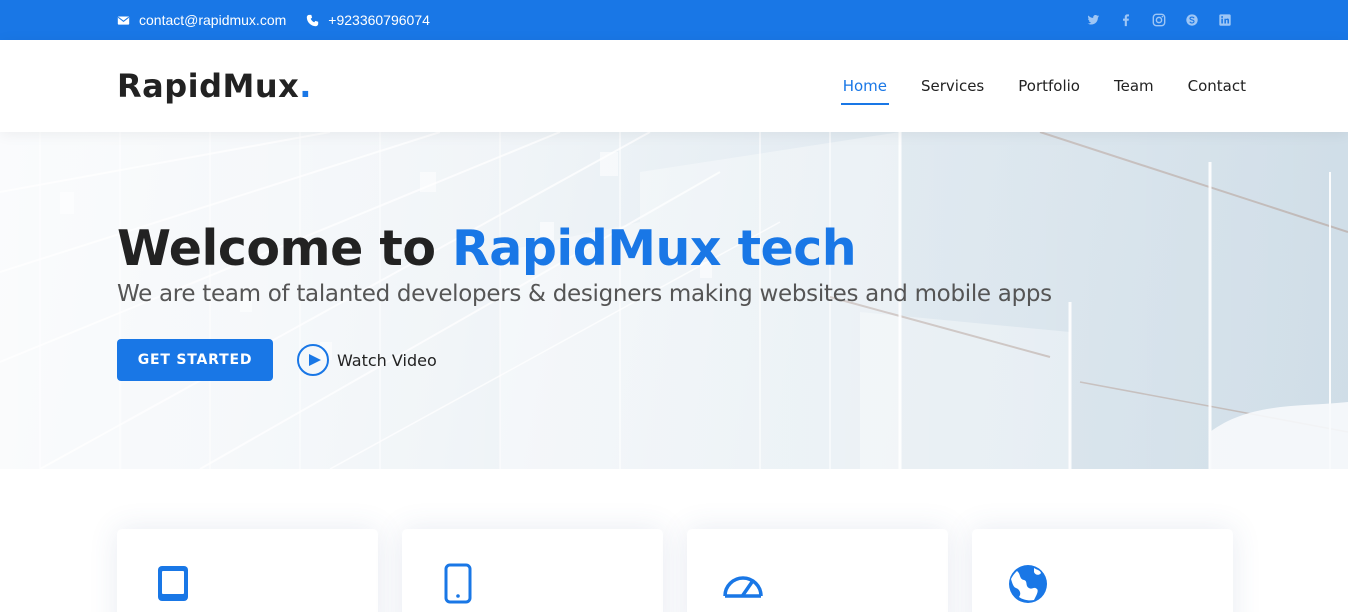 This screenshot has width=1348, height=612. I want to click on nav-portfolio: Portfolio, so click(1049, 86).